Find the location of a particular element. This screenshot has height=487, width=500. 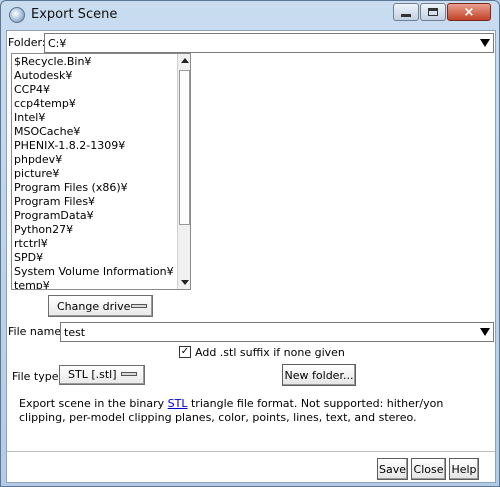

close-button: Close is located at coordinates (428, 469).